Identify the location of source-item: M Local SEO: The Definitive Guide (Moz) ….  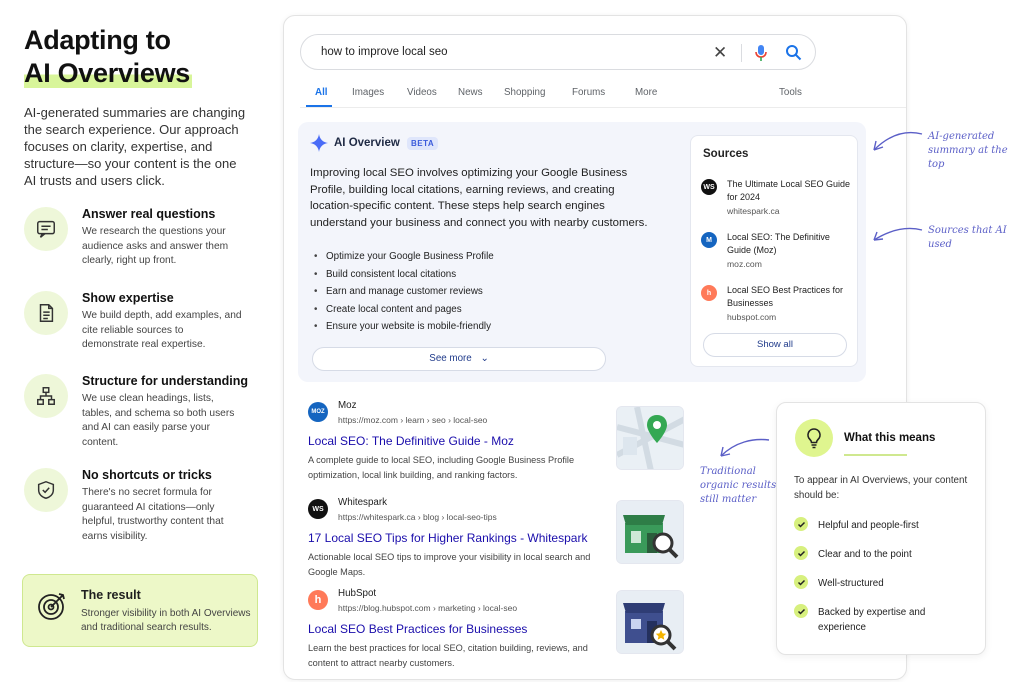
(776, 253).